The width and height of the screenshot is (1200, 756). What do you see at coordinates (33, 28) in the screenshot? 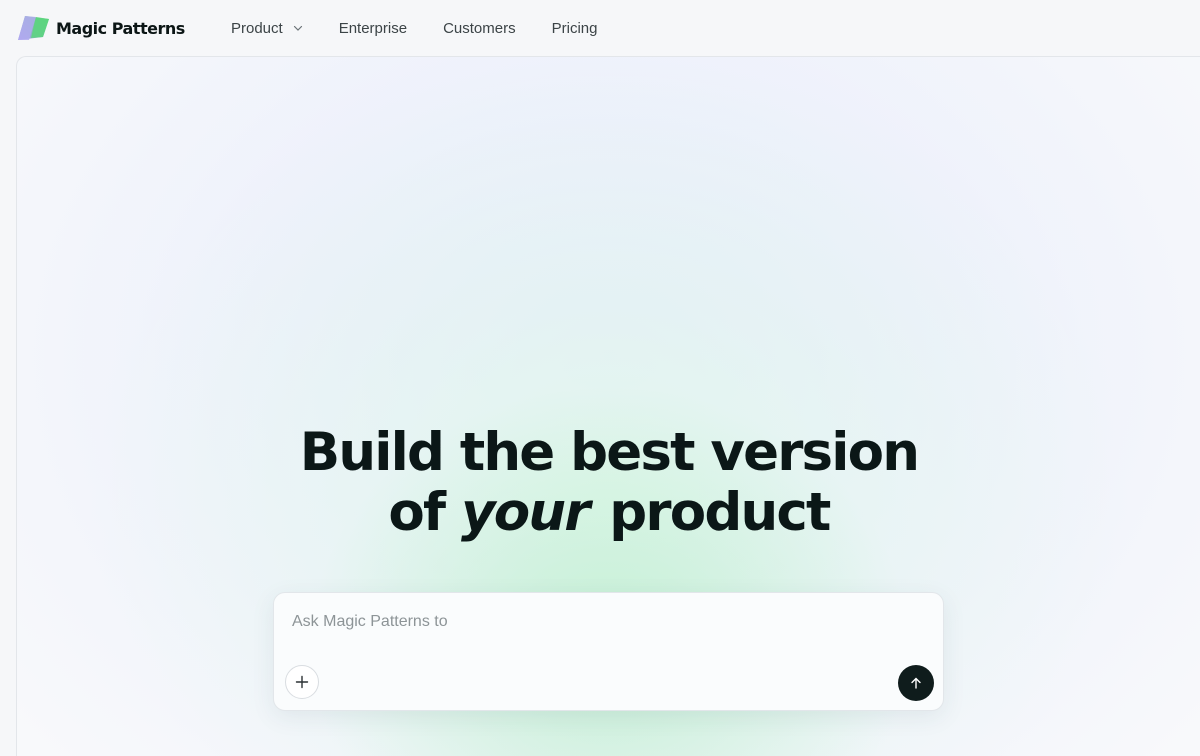
I see `magic-patterns-logo-icon` at bounding box center [33, 28].